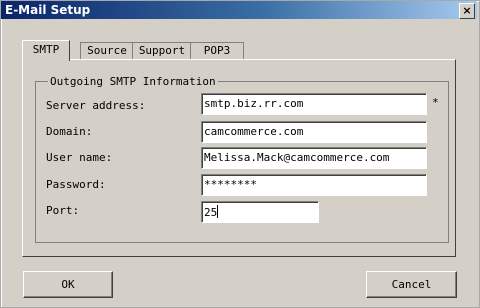 The height and width of the screenshot is (308, 480). I want to click on user-name-label: User name:, so click(79, 157).